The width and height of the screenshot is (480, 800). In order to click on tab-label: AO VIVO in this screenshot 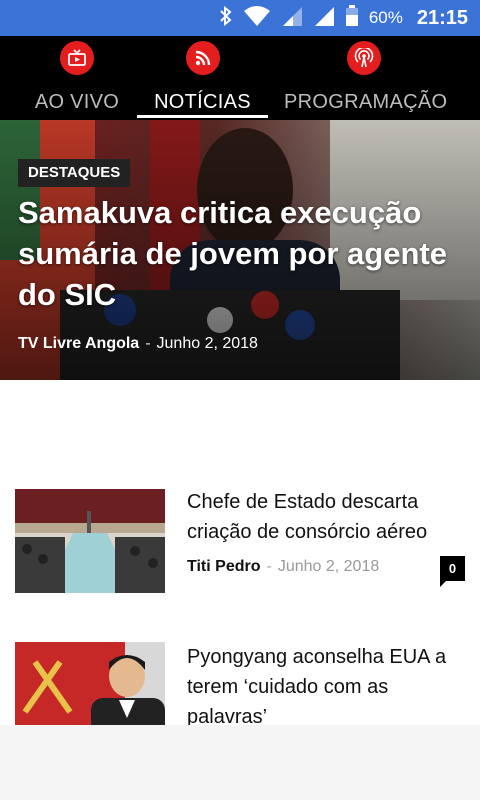, I will do `click(77, 102)`.